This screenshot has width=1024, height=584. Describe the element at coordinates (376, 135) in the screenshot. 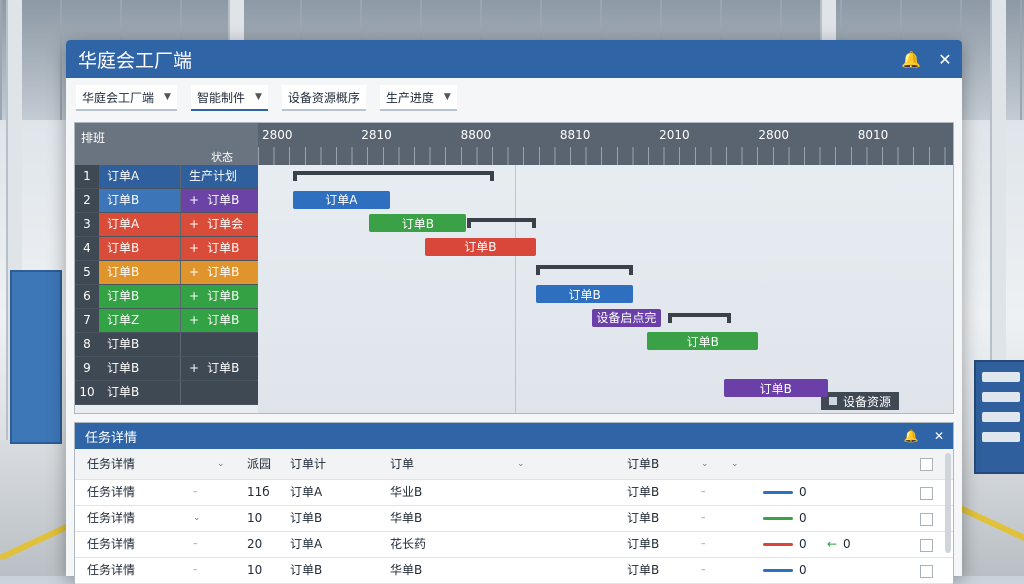

I see `timeline-year-label: 2810` at that location.